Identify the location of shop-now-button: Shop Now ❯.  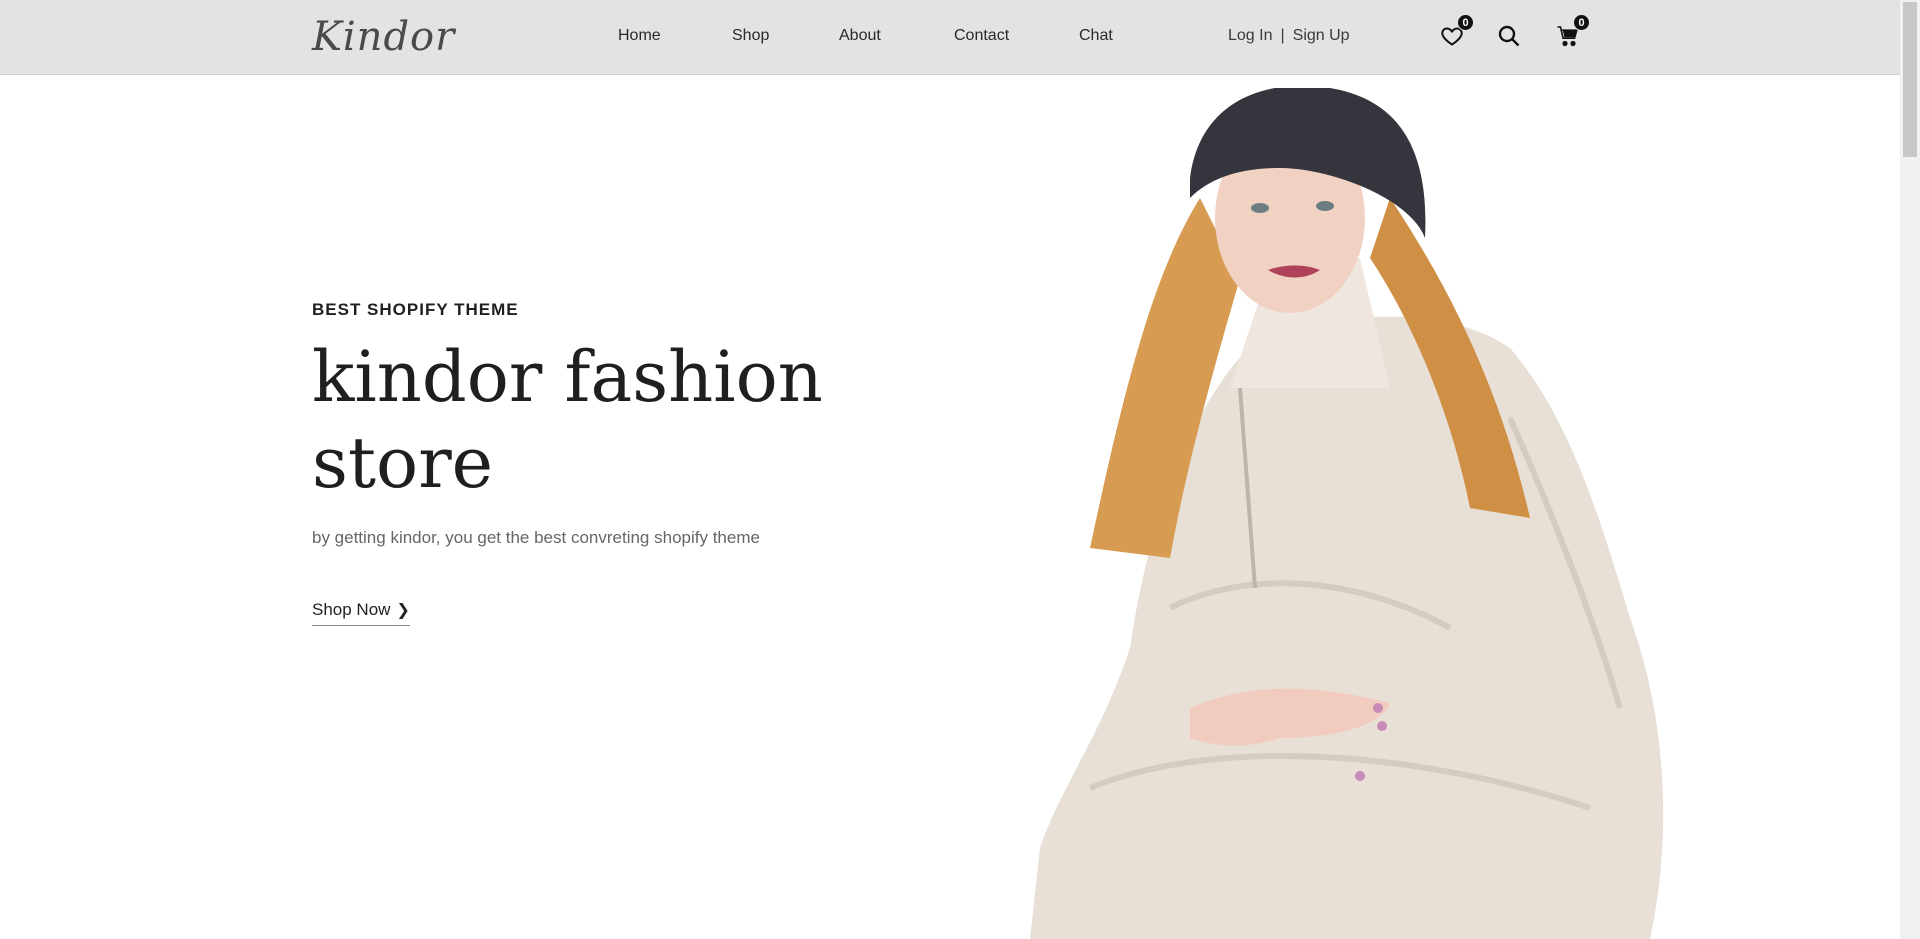
(361, 613).